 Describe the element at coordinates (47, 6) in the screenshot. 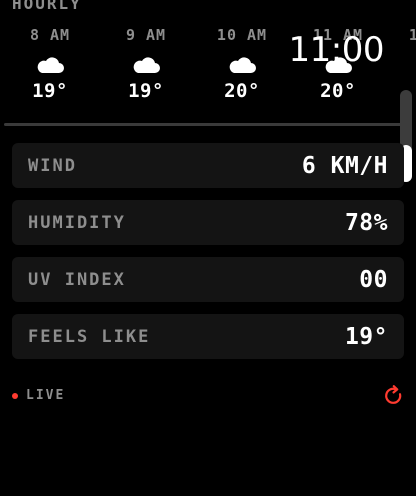

I see `section-title-hourly: HOURLY` at that location.